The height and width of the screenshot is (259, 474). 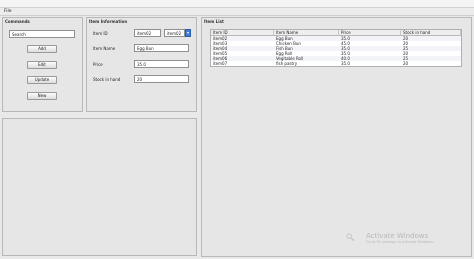 What do you see at coordinates (336, 63) in the screenshot?
I see `table-row: item07 fish pastry 35.0 20` at bounding box center [336, 63].